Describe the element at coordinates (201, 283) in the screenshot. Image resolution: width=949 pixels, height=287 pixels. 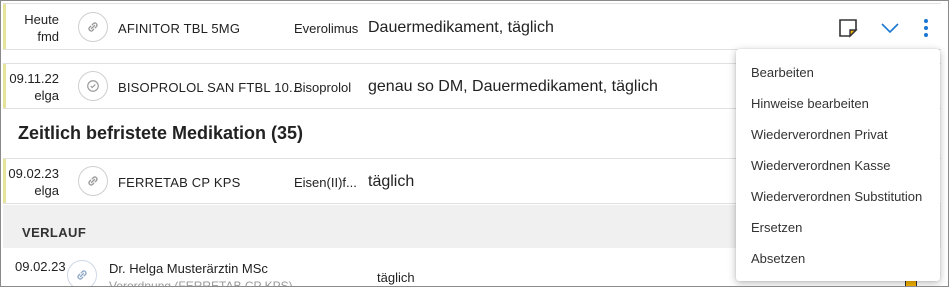
I see `history-subtitle: Verordnung (FERRETAB CP KPS)` at that location.